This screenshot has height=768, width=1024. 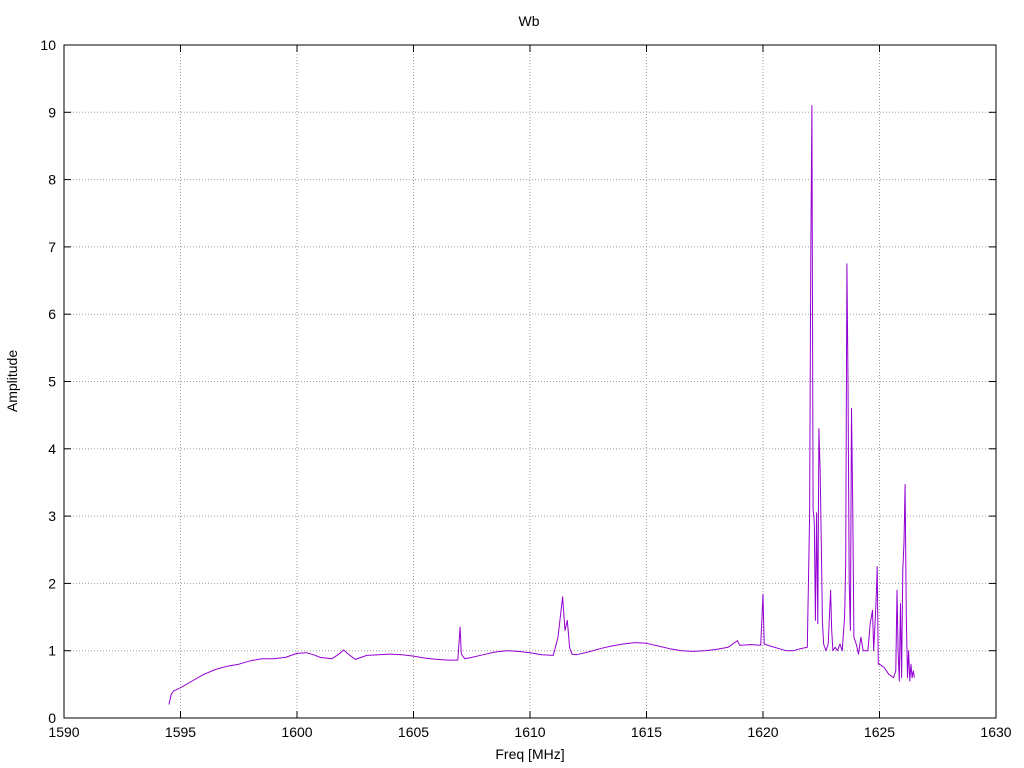 What do you see at coordinates (529, 754) in the screenshot?
I see `x-axis-label: Freq [MHz]` at bounding box center [529, 754].